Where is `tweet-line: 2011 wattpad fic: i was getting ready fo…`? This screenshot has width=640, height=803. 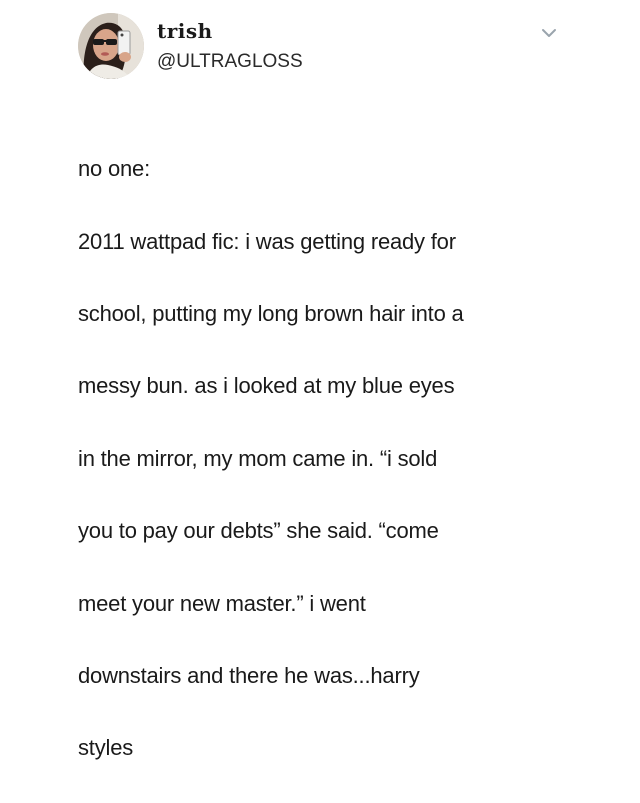 tweet-line: 2011 wattpad fic: i was getting ready fo… is located at coordinates (267, 241).